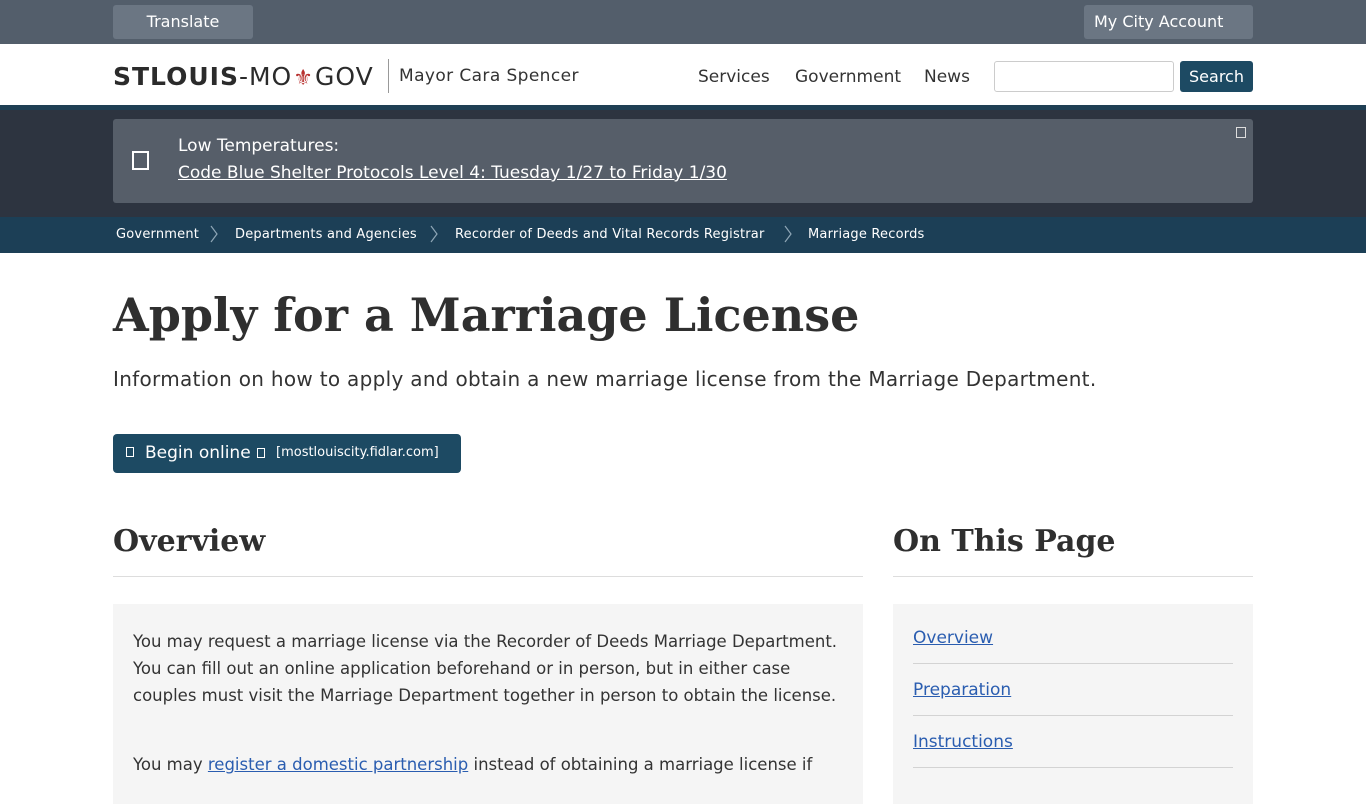 The width and height of the screenshot is (1366, 804). What do you see at coordinates (259, 146) in the screenshot?
I see `alert-title: Low Temperatures:` at bounding box center [259, 146].